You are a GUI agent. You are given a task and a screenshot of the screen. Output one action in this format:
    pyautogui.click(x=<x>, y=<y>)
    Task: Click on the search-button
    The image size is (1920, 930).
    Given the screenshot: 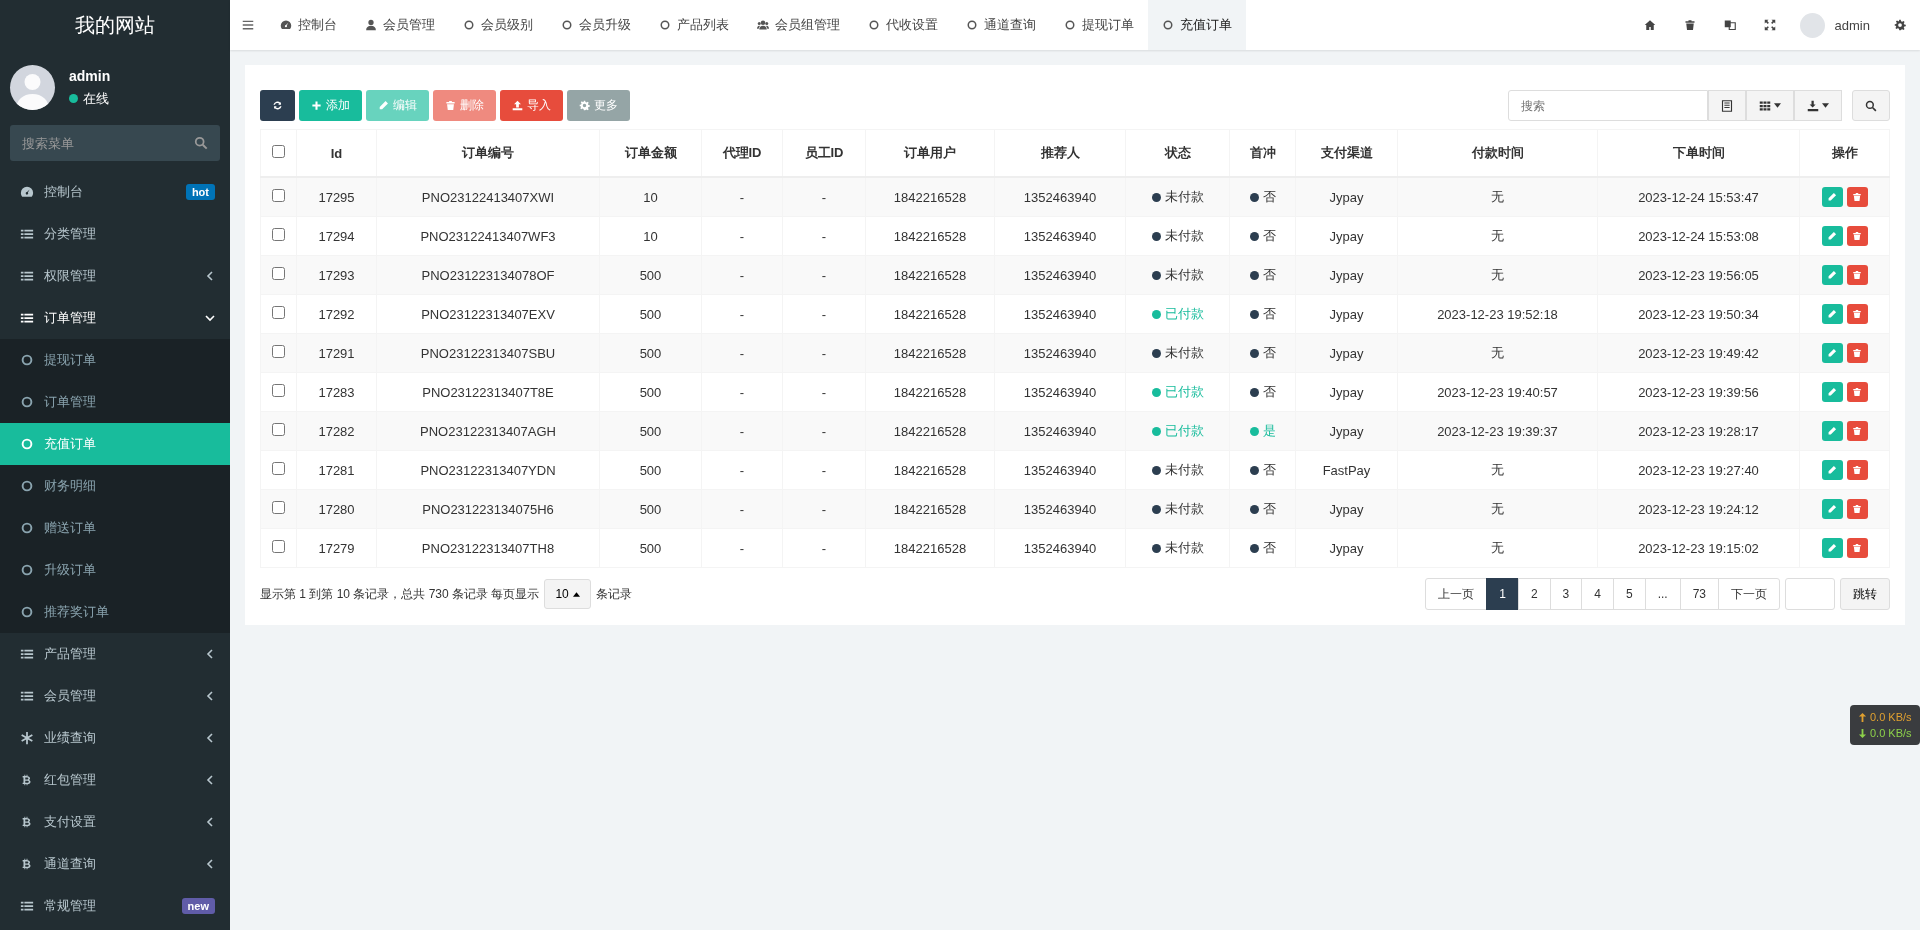 What is the action you would take?
    pyautogui.click(x=1871, y=105)
    